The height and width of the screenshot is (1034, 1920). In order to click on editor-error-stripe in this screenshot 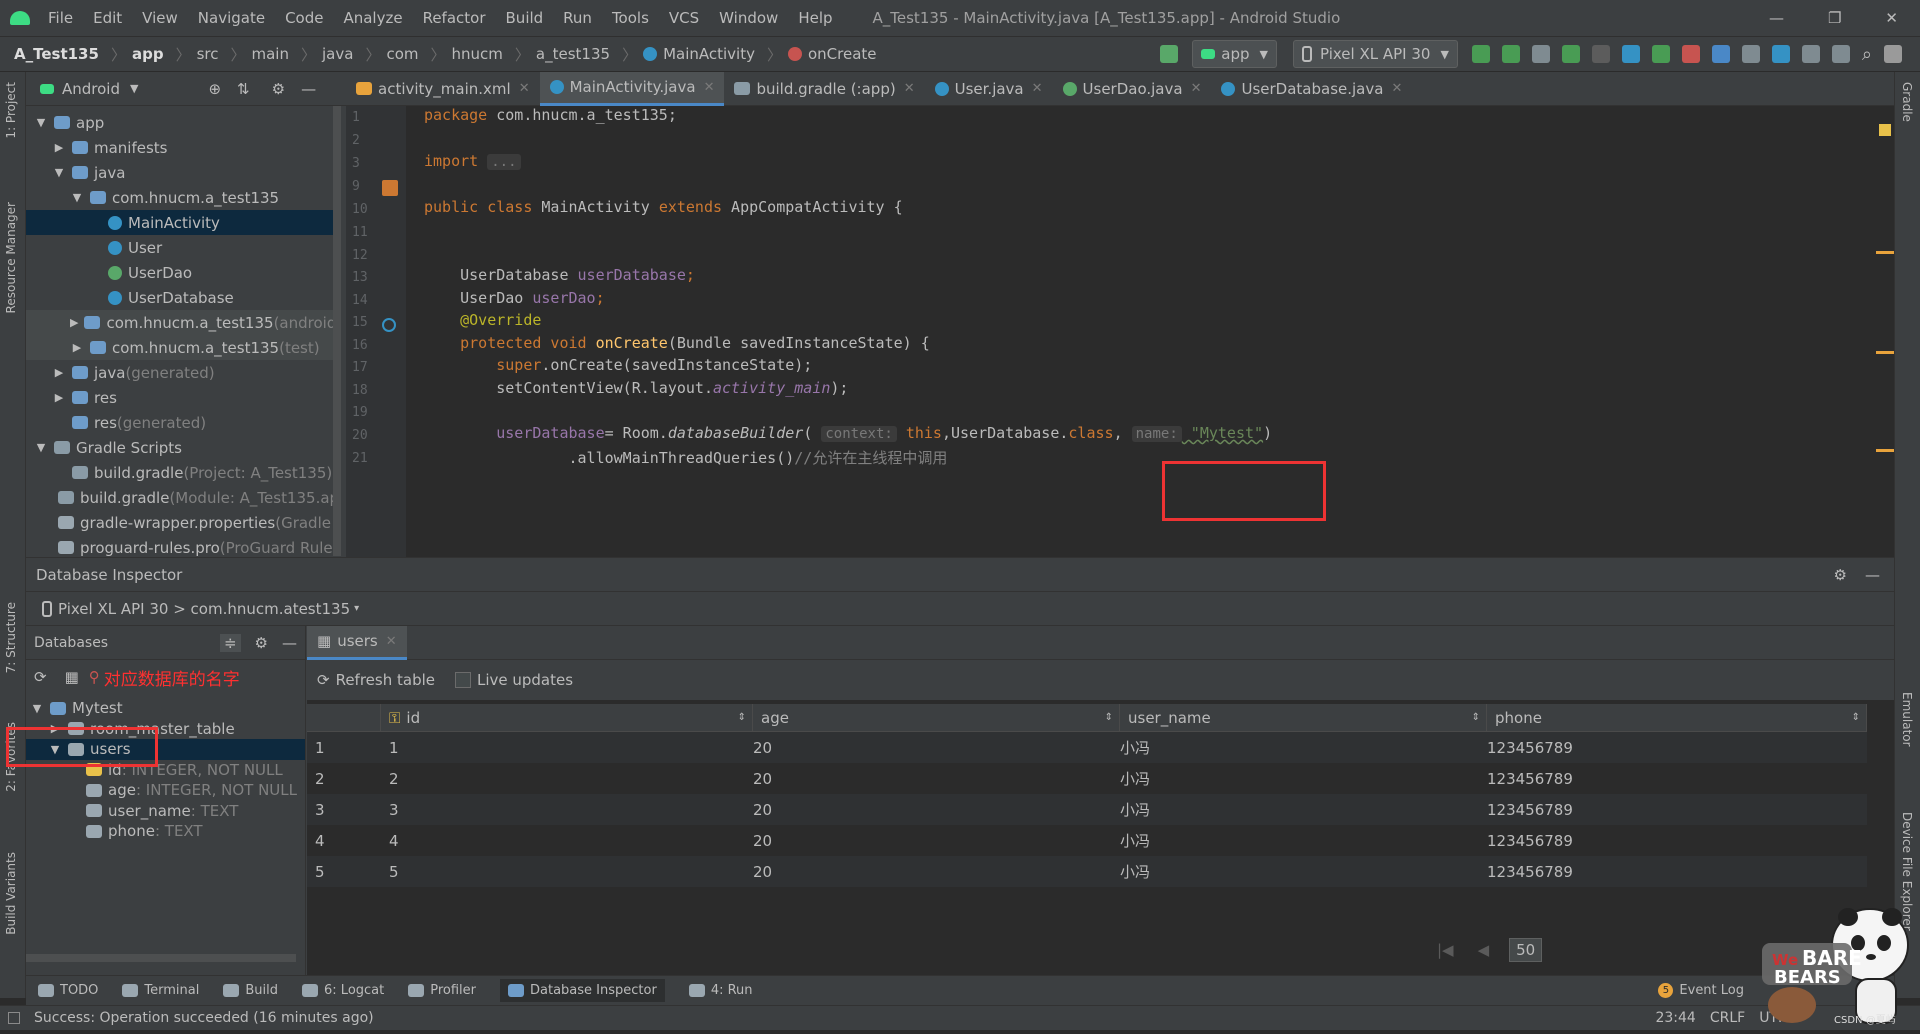, I will do `click(1885, 331)`.